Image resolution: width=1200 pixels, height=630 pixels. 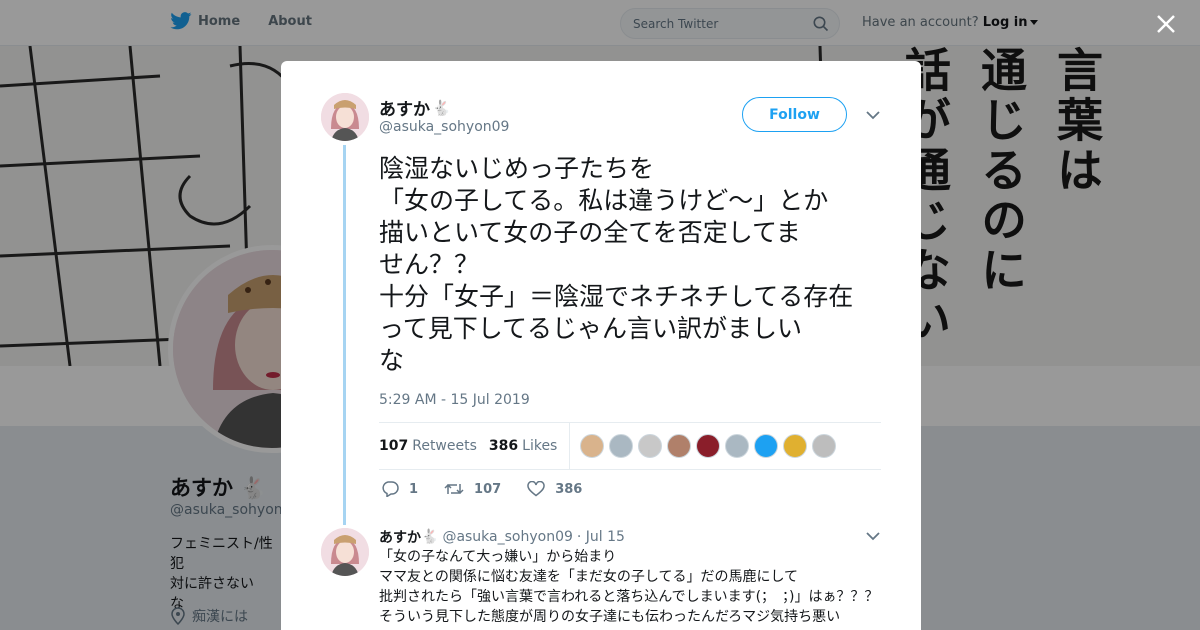 I want to click on follow-button: Follow, so click(x=794, y=114).